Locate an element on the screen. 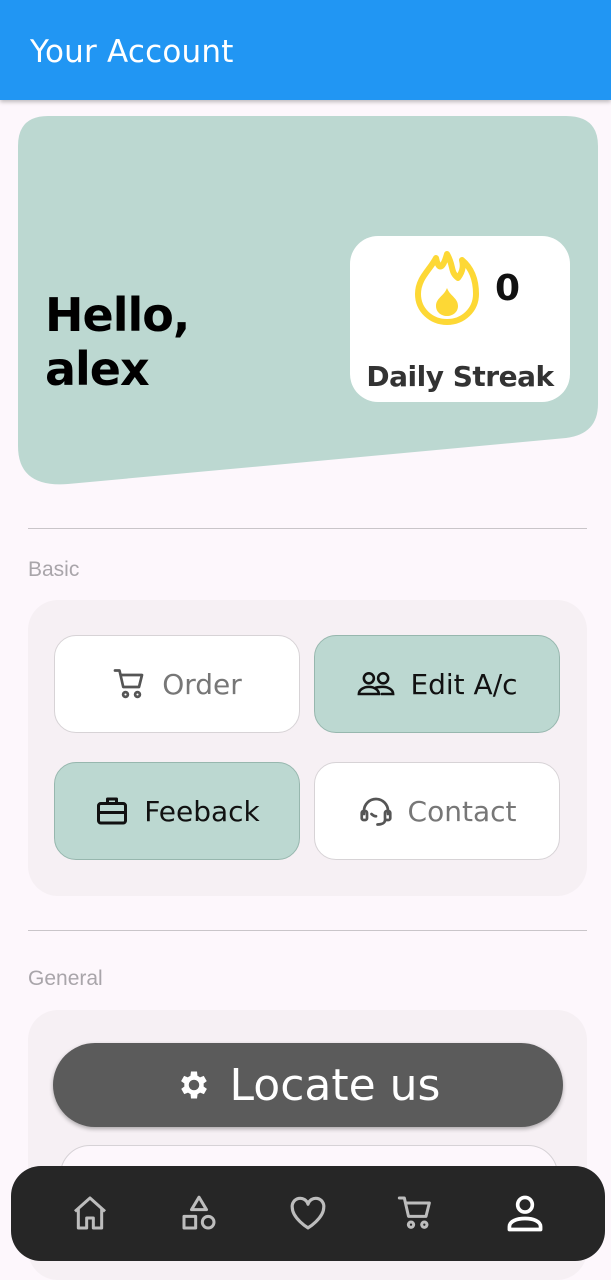  locate-us-button: Locate us is located at coordinates (308, 1085).